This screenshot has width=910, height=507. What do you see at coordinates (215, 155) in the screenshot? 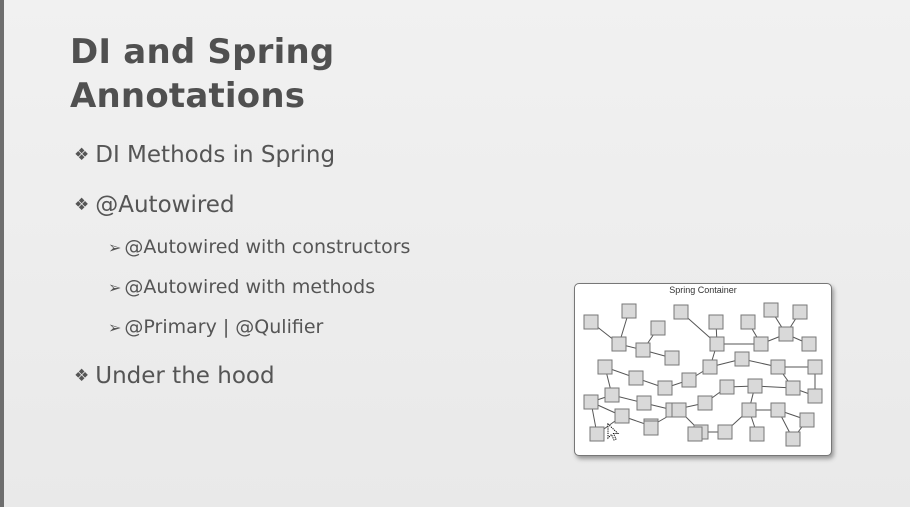
I see `bullet-label: DI Methods in Spring` at bounding box center [215, 155].